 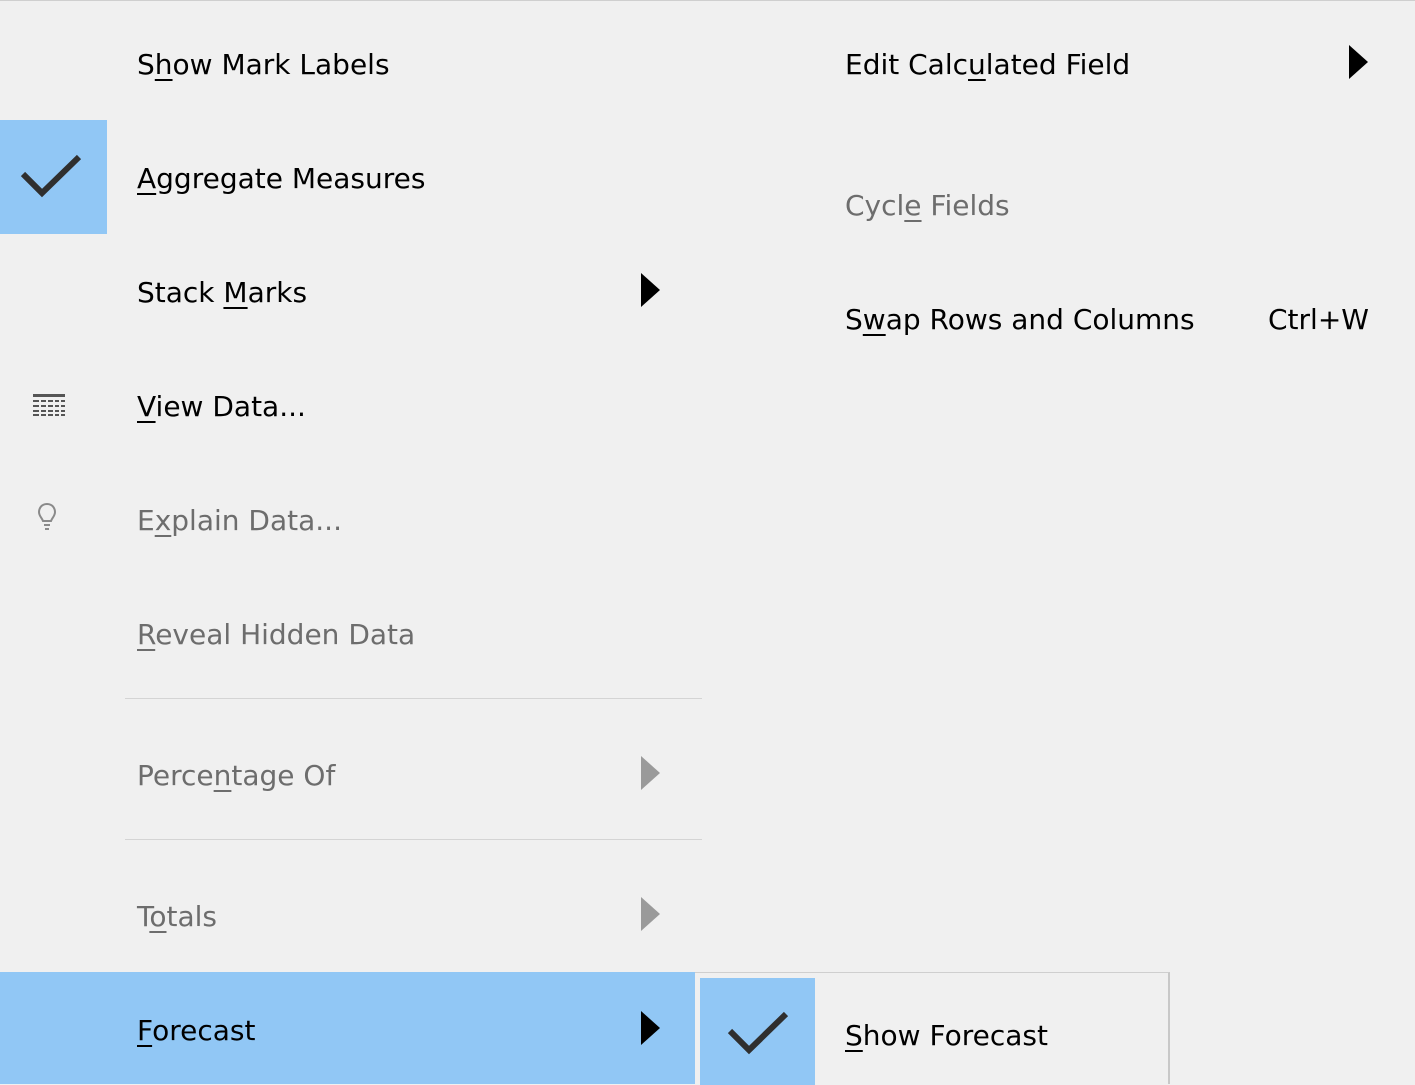 What do you see at coordinates (263, 64) in the screenshot?
I see `menu-item-label: Show Mark Labels` at bounding box center [263, 64].